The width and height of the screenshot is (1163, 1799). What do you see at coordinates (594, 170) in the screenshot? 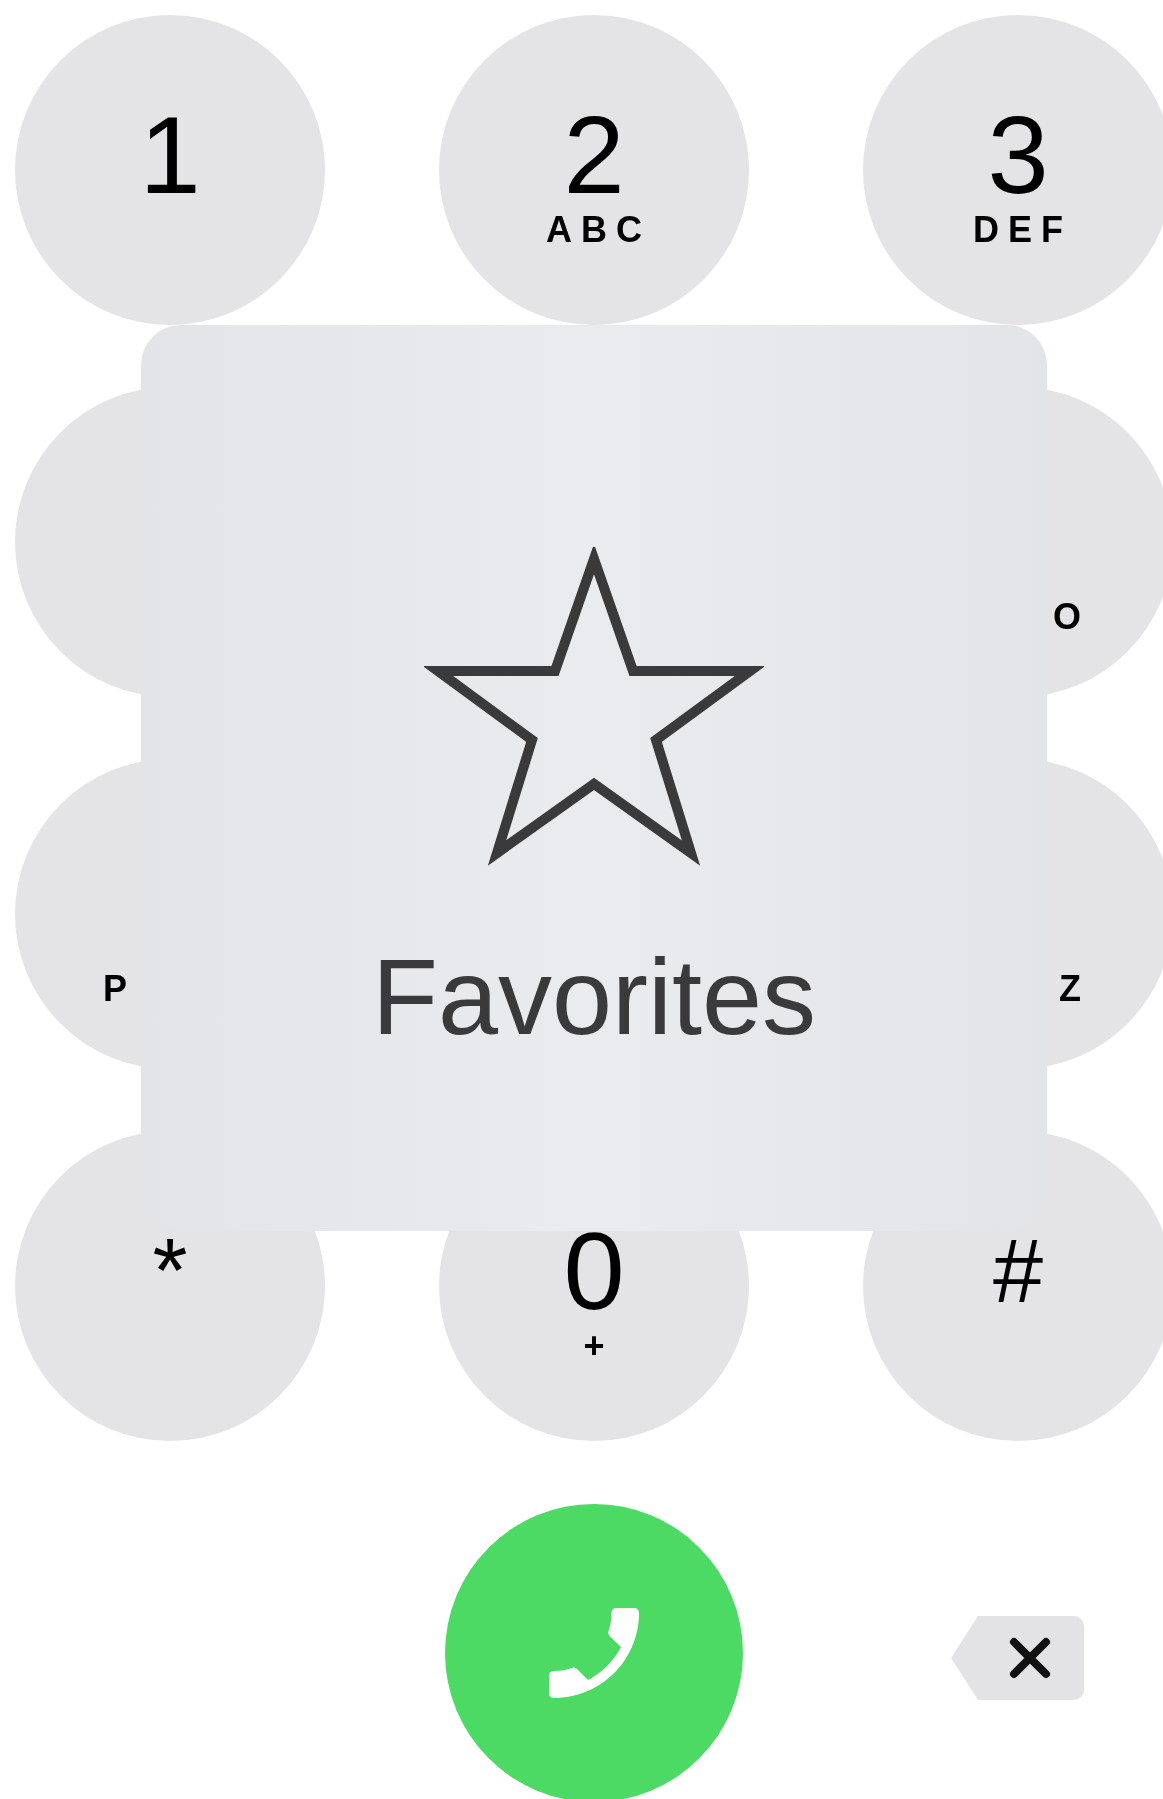
I see `keypad-key: 2 ABC` at bounding box center [594, 170].